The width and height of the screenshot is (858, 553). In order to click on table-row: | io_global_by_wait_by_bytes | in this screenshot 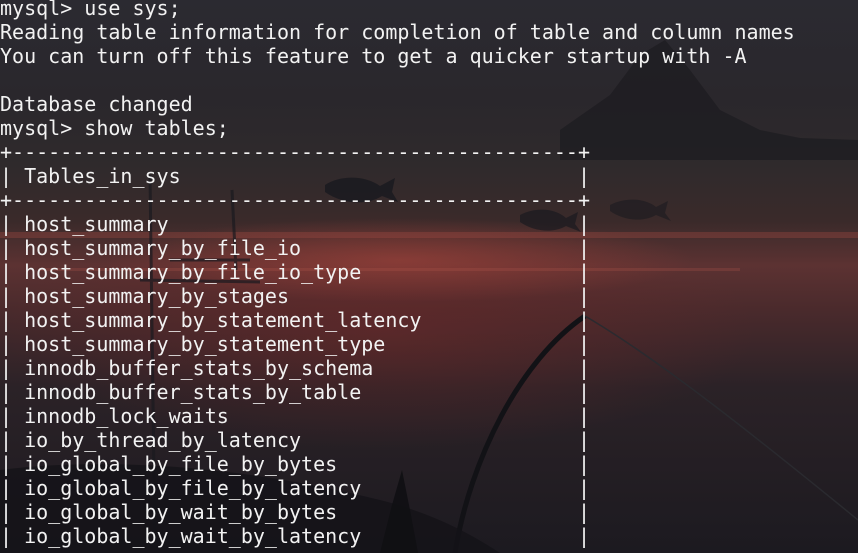, I will do `click(295, 512)`.